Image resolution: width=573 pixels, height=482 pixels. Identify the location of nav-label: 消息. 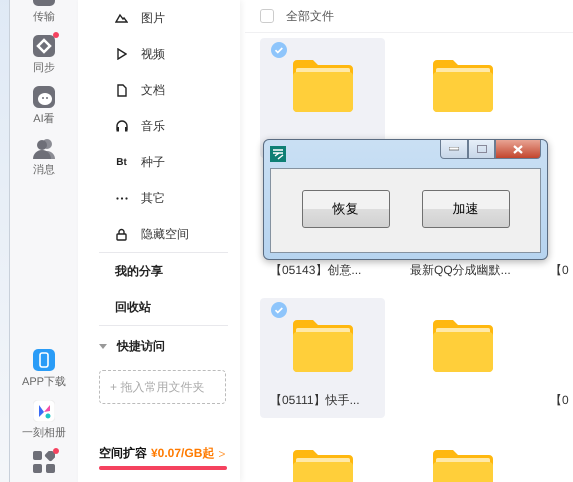
(44, 169).